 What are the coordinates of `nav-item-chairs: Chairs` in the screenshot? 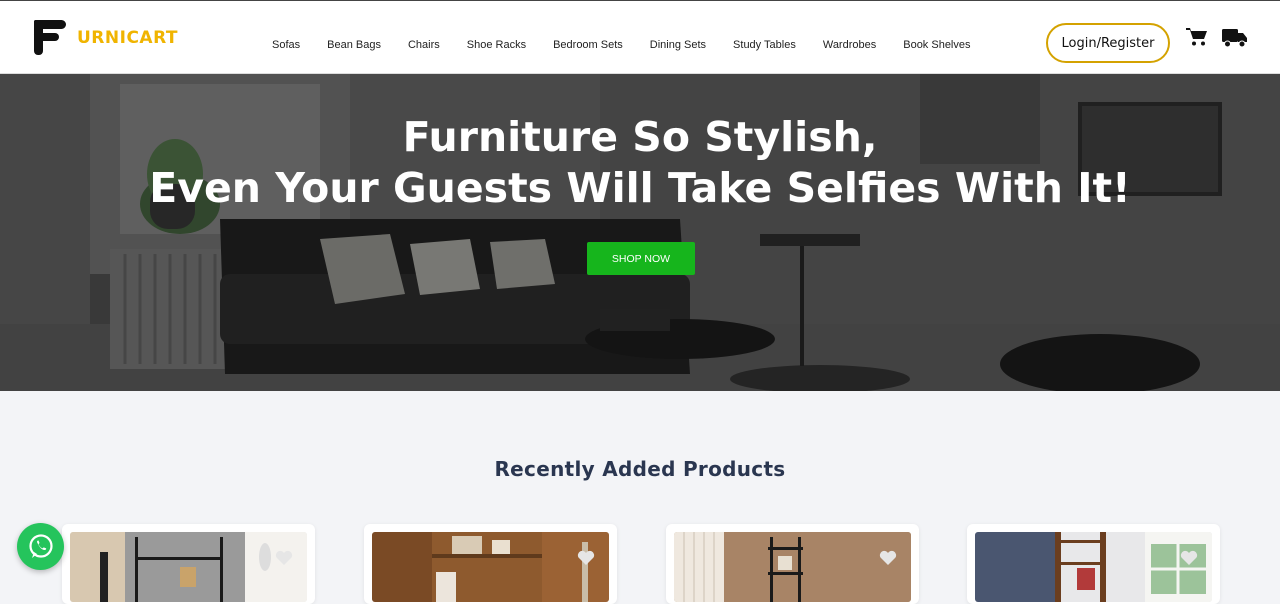 It's located at (424, 45).